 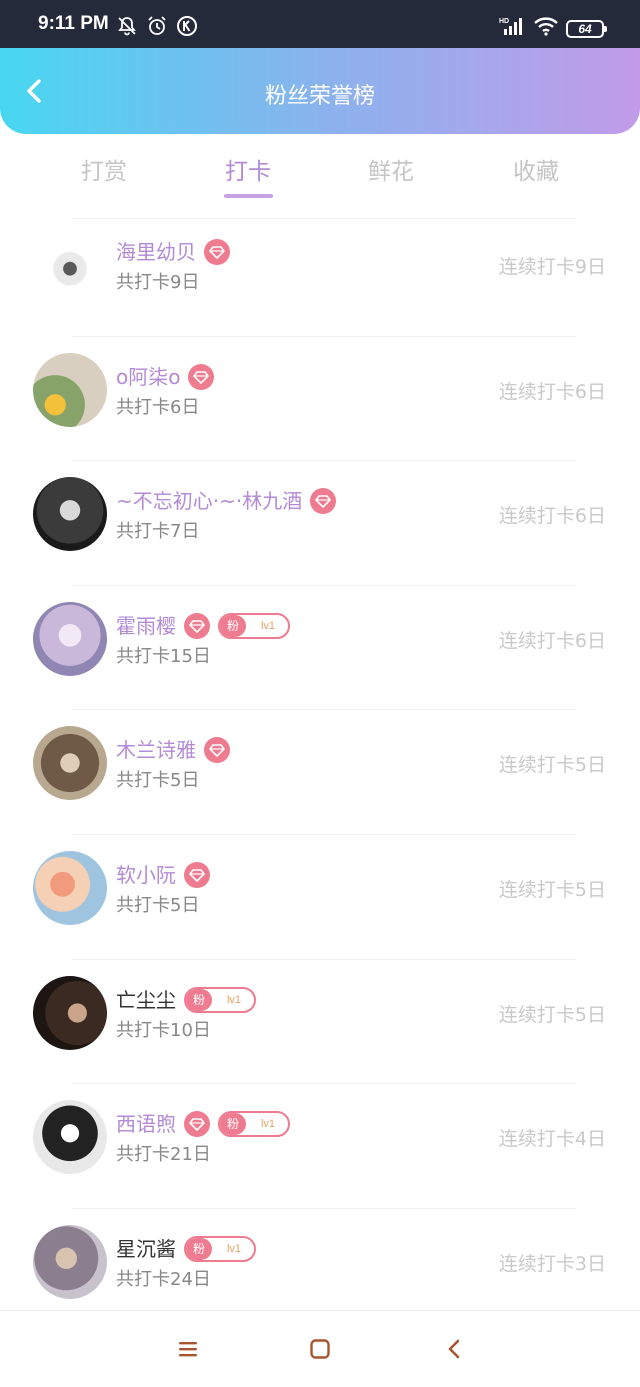 I want to click on list-item: ~不忘初心·~·林九酒 共打卡7日 连续打卡6日, so click(x=320, y=529).